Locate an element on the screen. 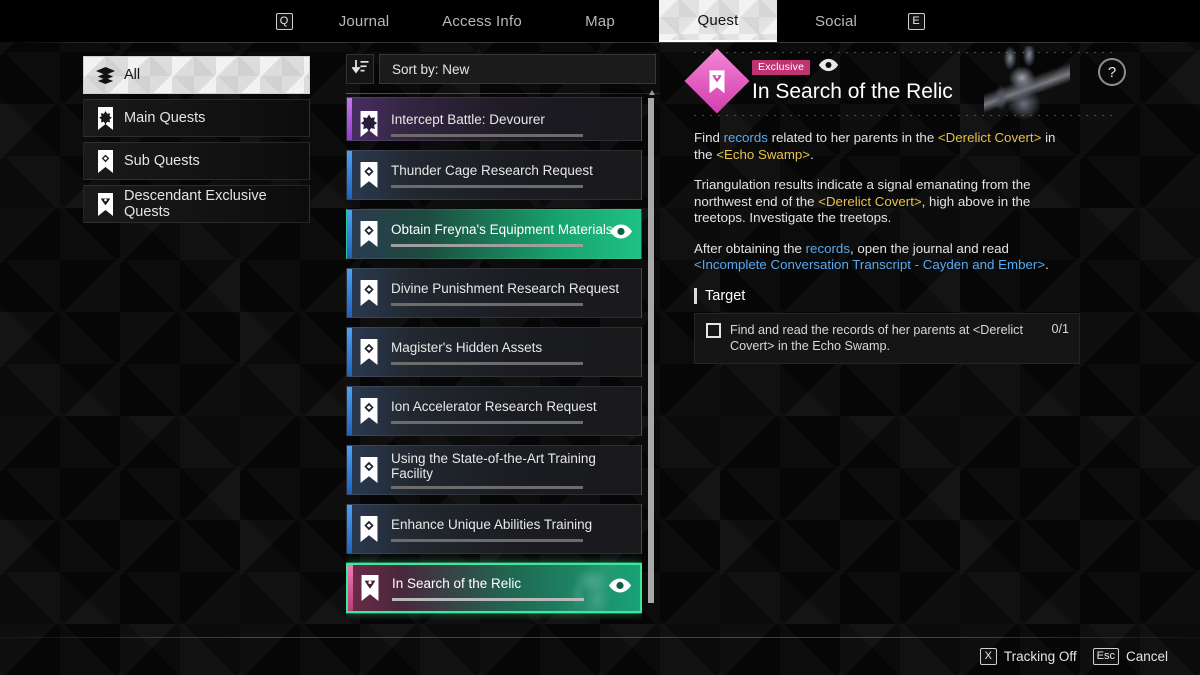  quest-title: Divine Punishment Research Request is located at coordinates (505, 288).